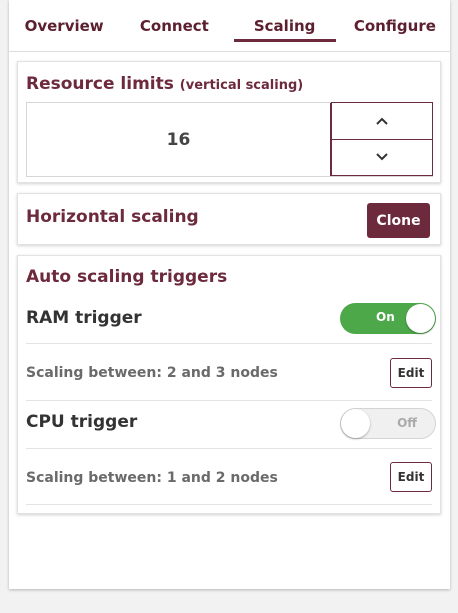 This screenshot has height=613, width=458. What do you see at coordinates (395, 25) in the screenshot?
I see `tab-configure: Configure` at bounding box center [395, 25].